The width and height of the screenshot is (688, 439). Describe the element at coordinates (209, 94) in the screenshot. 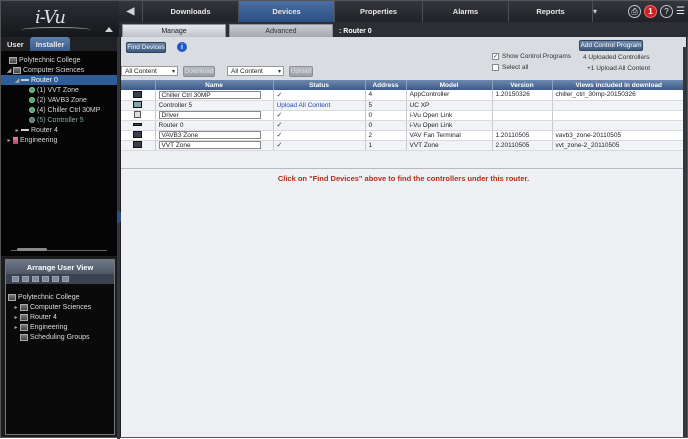

I see `device-name-field: Chiller Ctrl 30MP` at that location.